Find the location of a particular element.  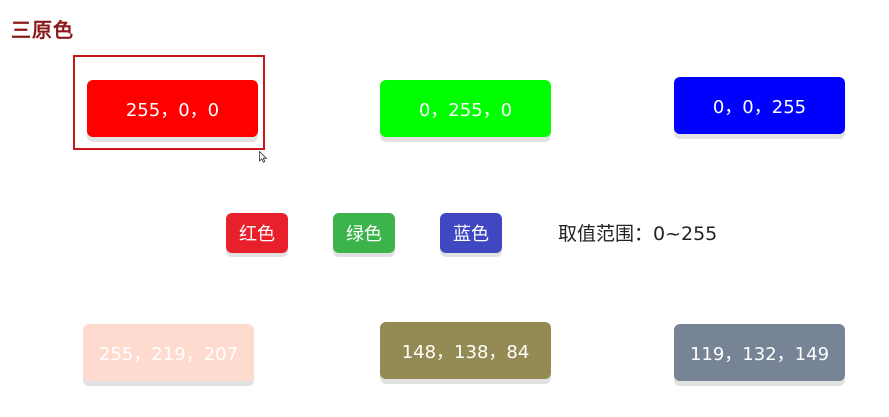

value-range-label: 取值范围：0~255 is located at coordinates (638, 234).